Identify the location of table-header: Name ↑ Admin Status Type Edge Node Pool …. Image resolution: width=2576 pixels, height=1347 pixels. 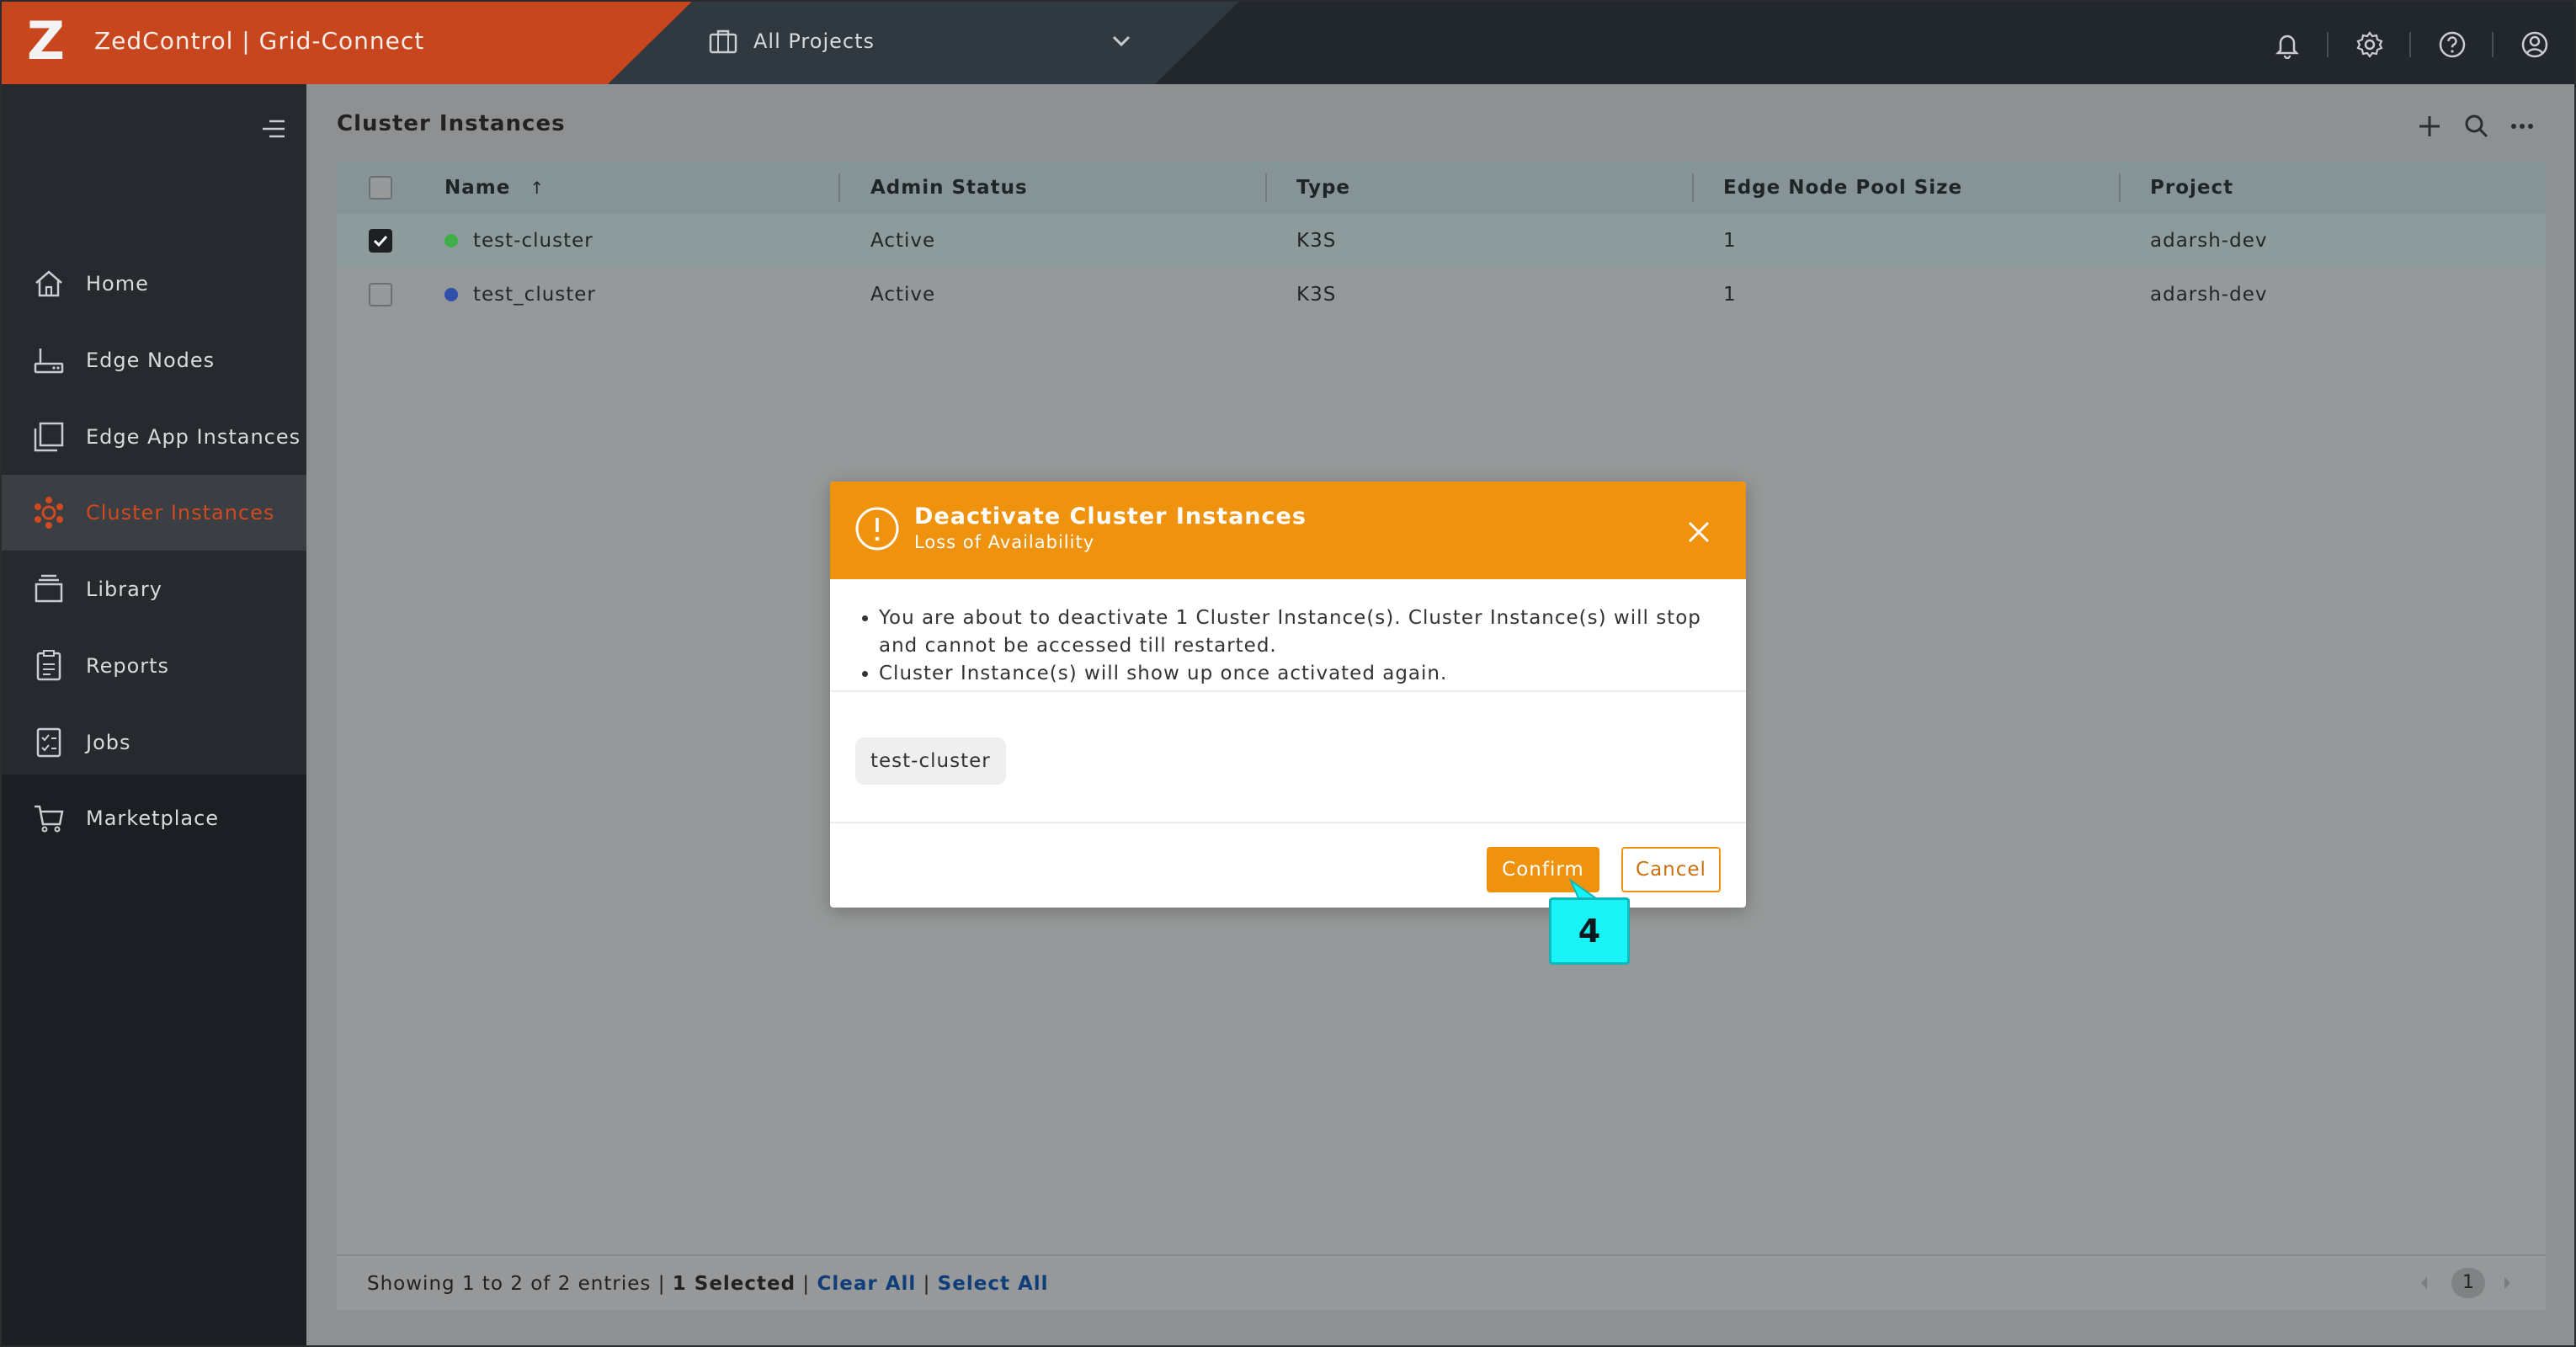
(1441, 188).